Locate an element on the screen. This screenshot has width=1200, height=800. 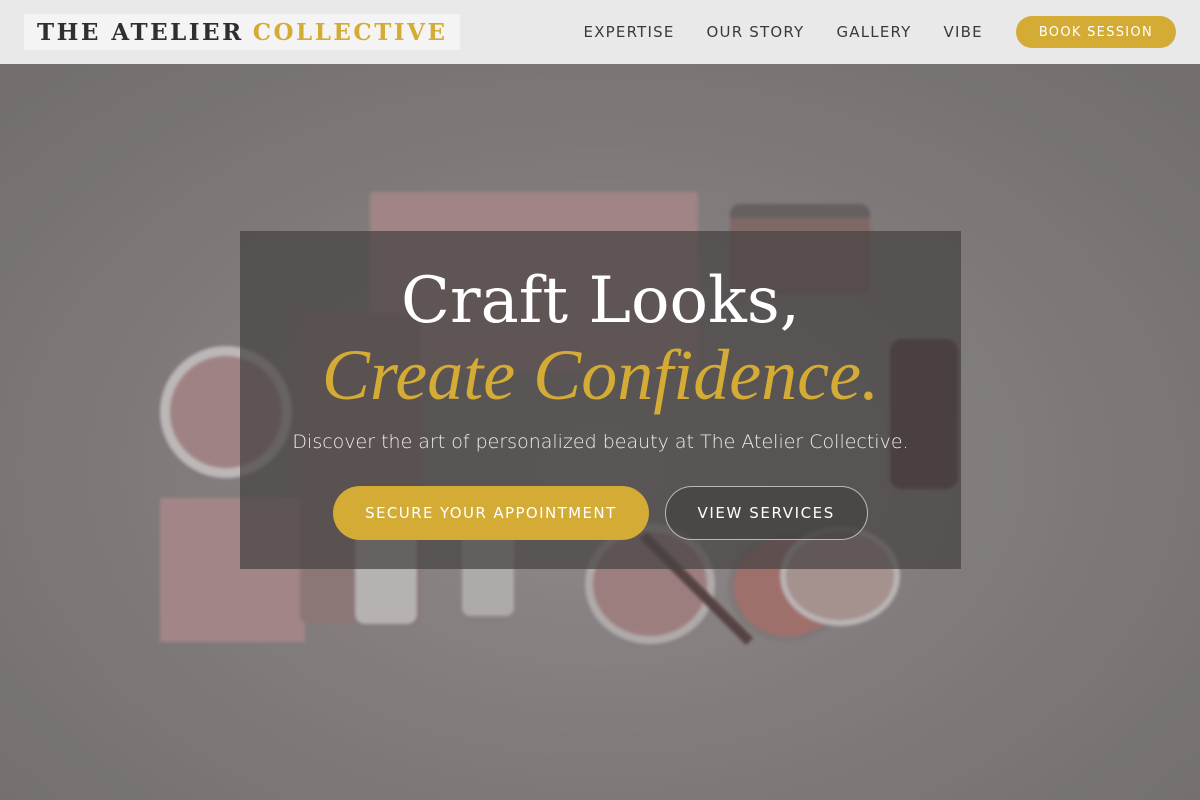
hero-title-line2: Create Confidence. is located at coordinates (600, 375).